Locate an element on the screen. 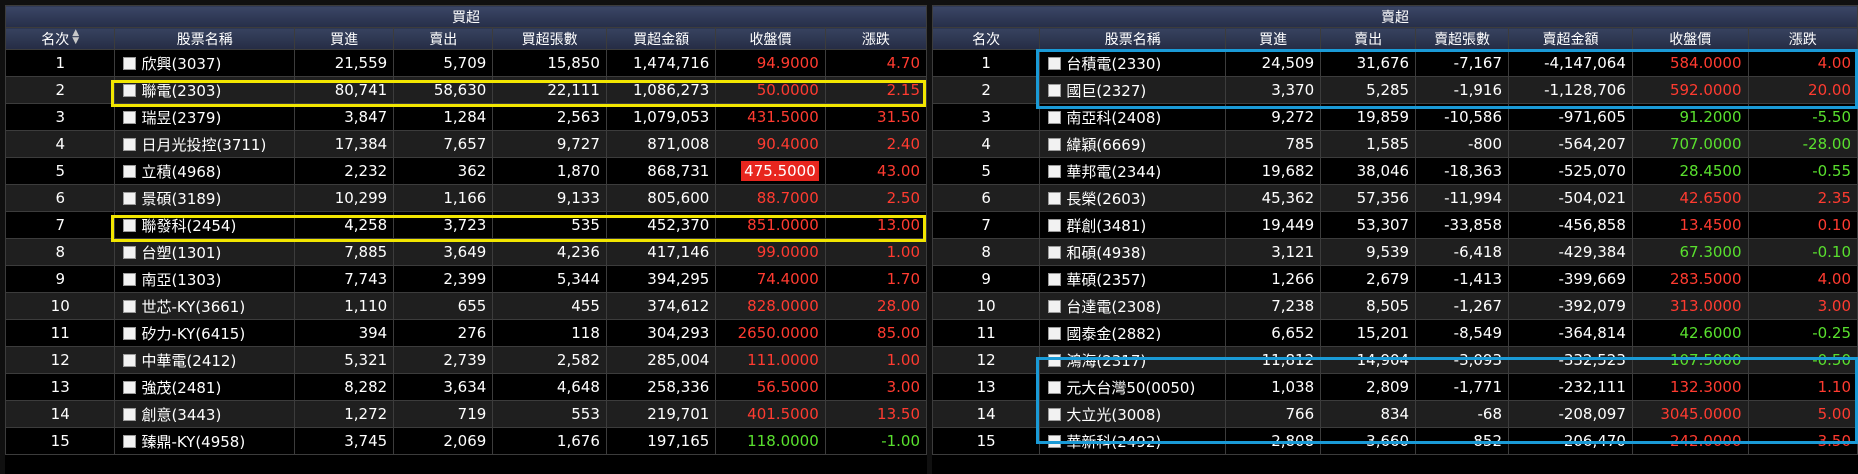 The width and height of the screenshot is (1858, 474). stock-name: 元大台灣50(0050) is located at coordinates (1130, 388).